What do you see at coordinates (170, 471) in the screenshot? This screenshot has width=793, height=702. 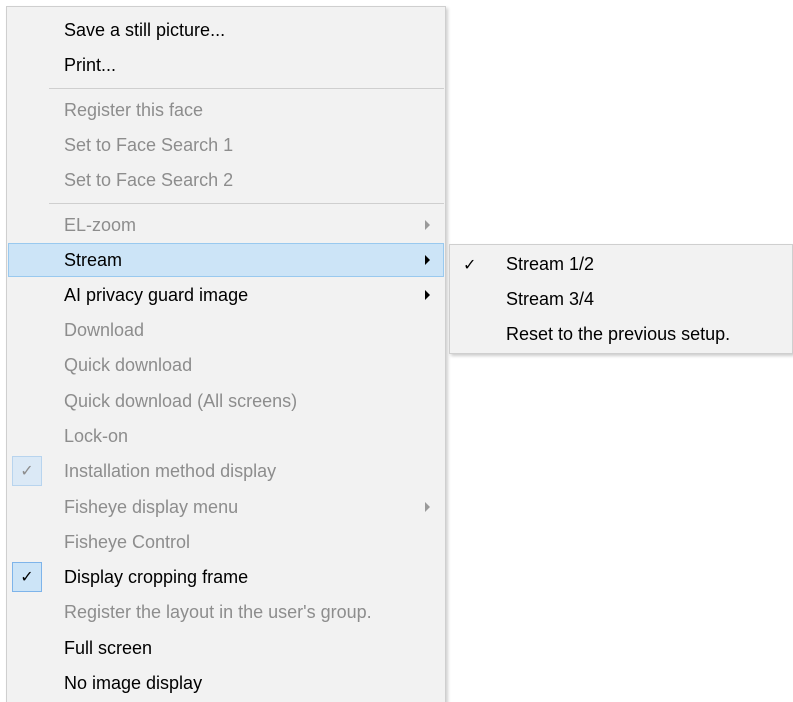 I see `menu-item-label: Installation method display` at bounding box center [170, 471].